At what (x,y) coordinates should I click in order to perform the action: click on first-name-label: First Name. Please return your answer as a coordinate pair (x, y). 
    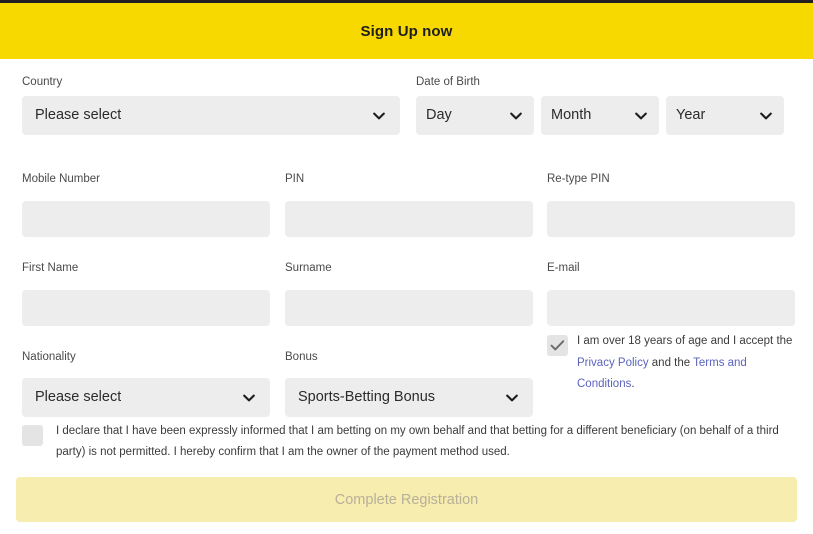
    Looking at the image, I should click on (50, 268).